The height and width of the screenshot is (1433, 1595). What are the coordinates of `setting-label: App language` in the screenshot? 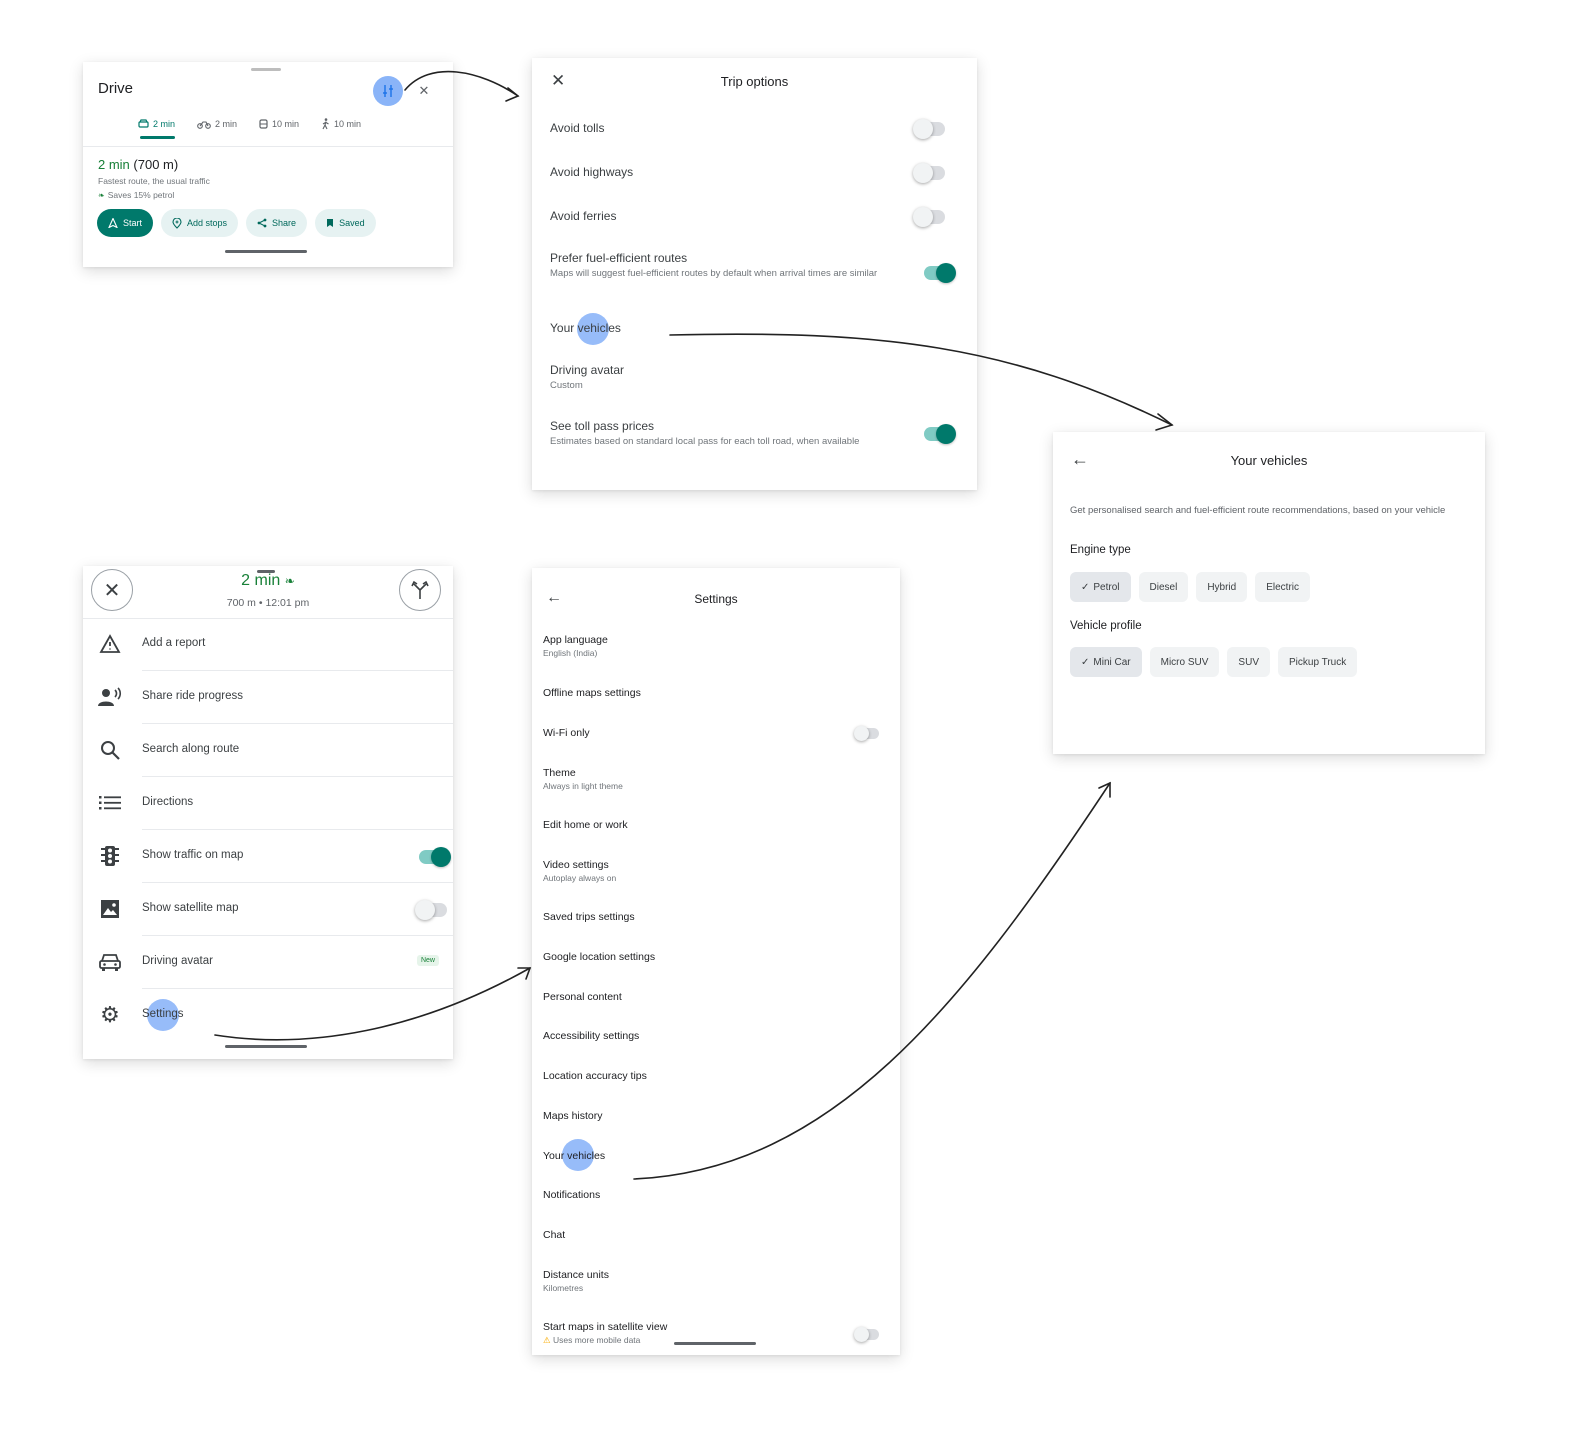 It's located at (575, 640).